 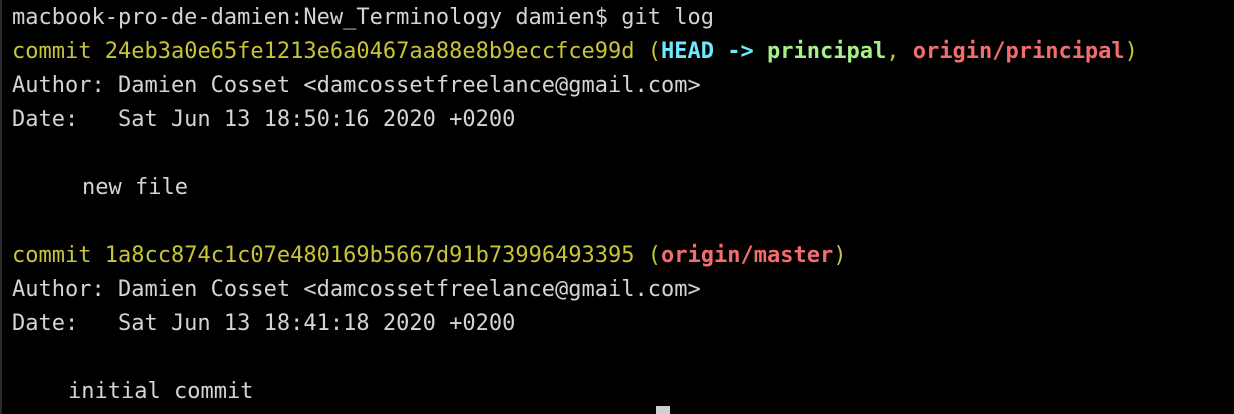 What do you see at coordinates (1131, 51) in the screenshot?
I see `ref-close-paren-1: )` at bounding box center [1131, 51].